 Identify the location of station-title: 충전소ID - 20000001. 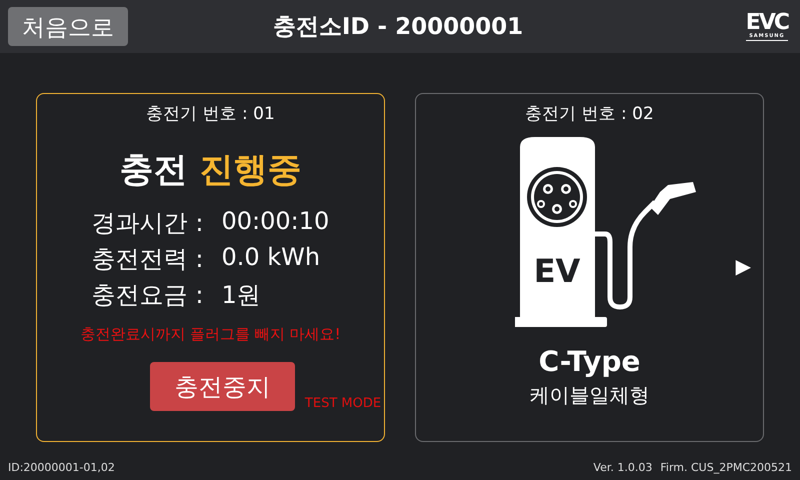
(398, 27).